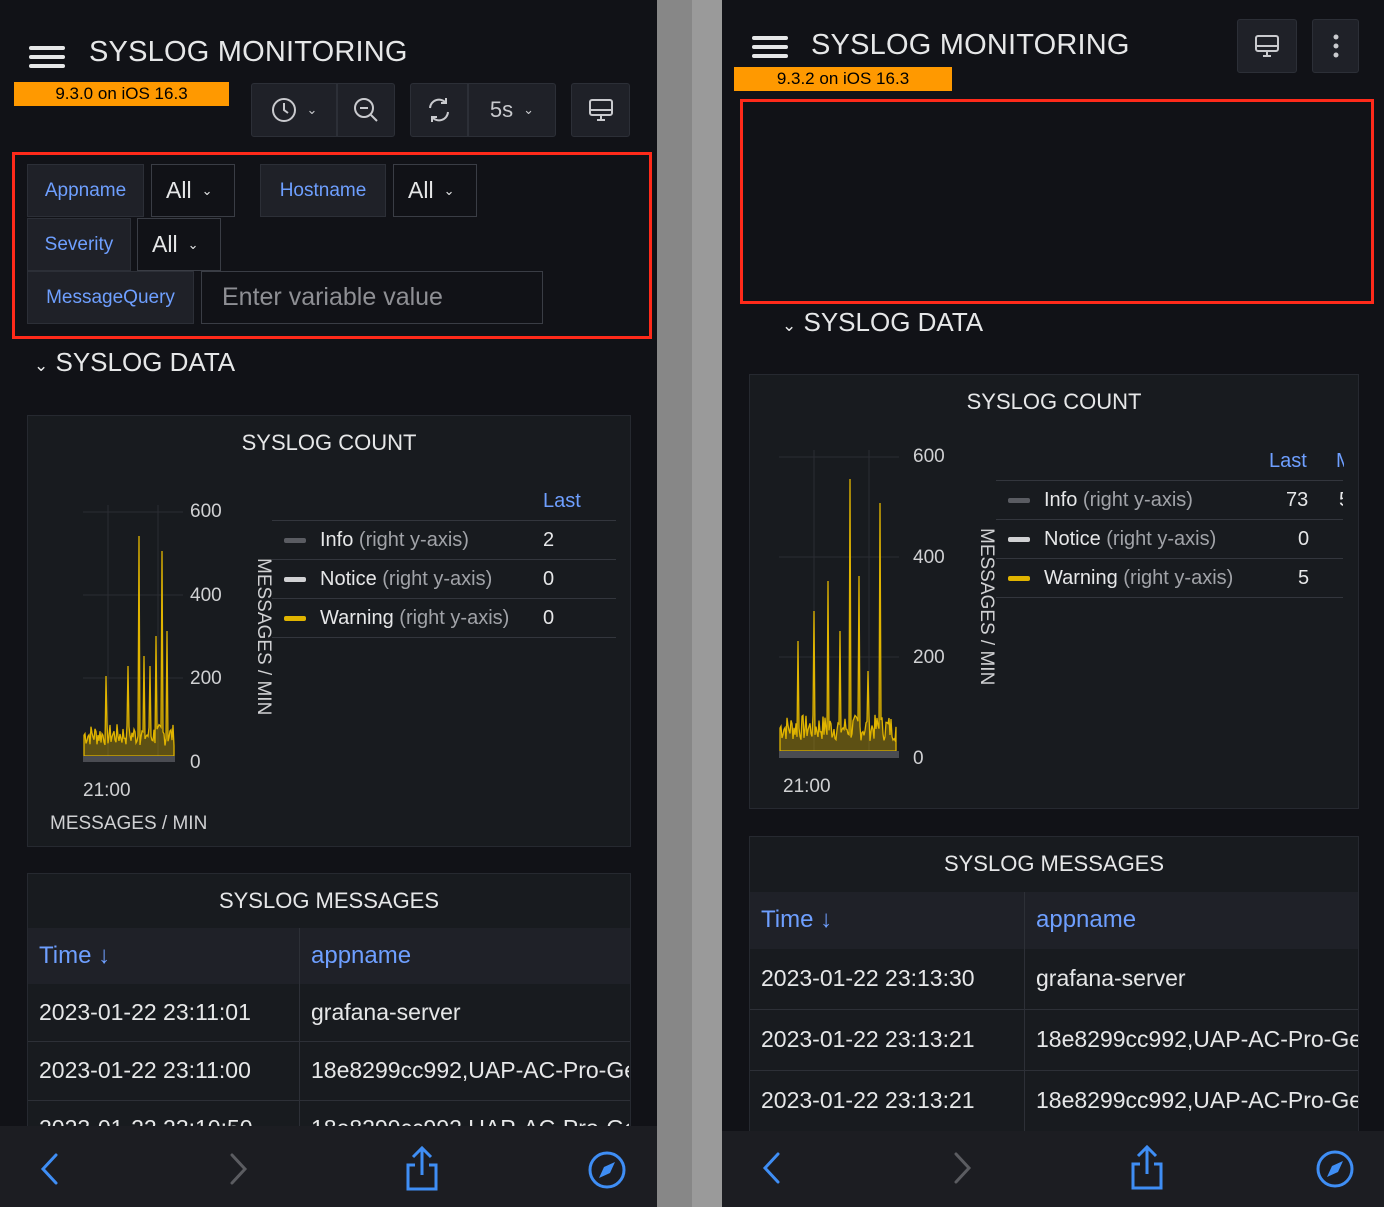 The image size is (1384, 1207). Describe the element at coordinates (1335, 46) in the screenshot. I see `more-options-button` at that location.